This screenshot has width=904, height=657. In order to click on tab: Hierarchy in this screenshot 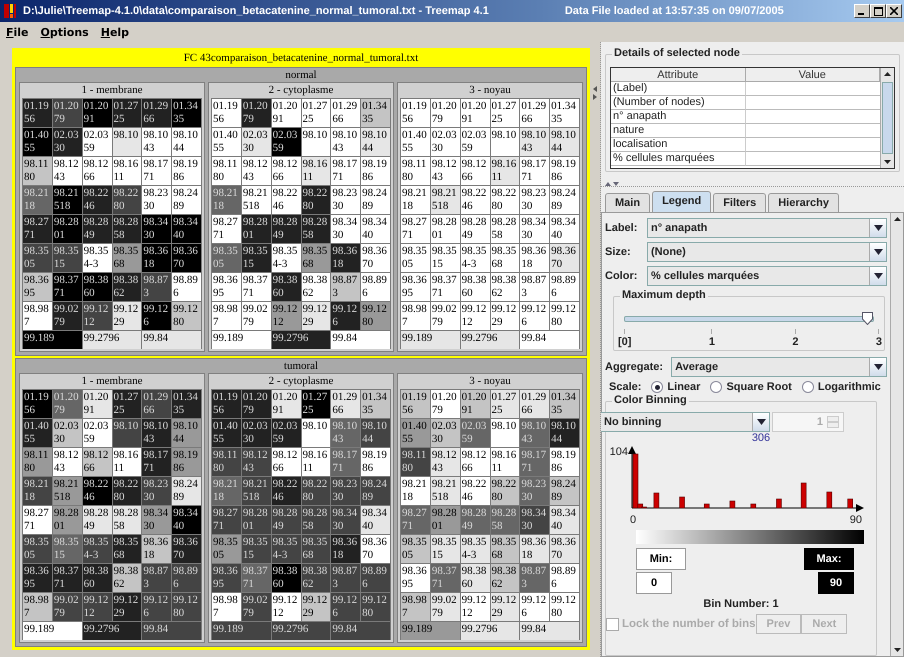, I will do `click(803, 202)`.